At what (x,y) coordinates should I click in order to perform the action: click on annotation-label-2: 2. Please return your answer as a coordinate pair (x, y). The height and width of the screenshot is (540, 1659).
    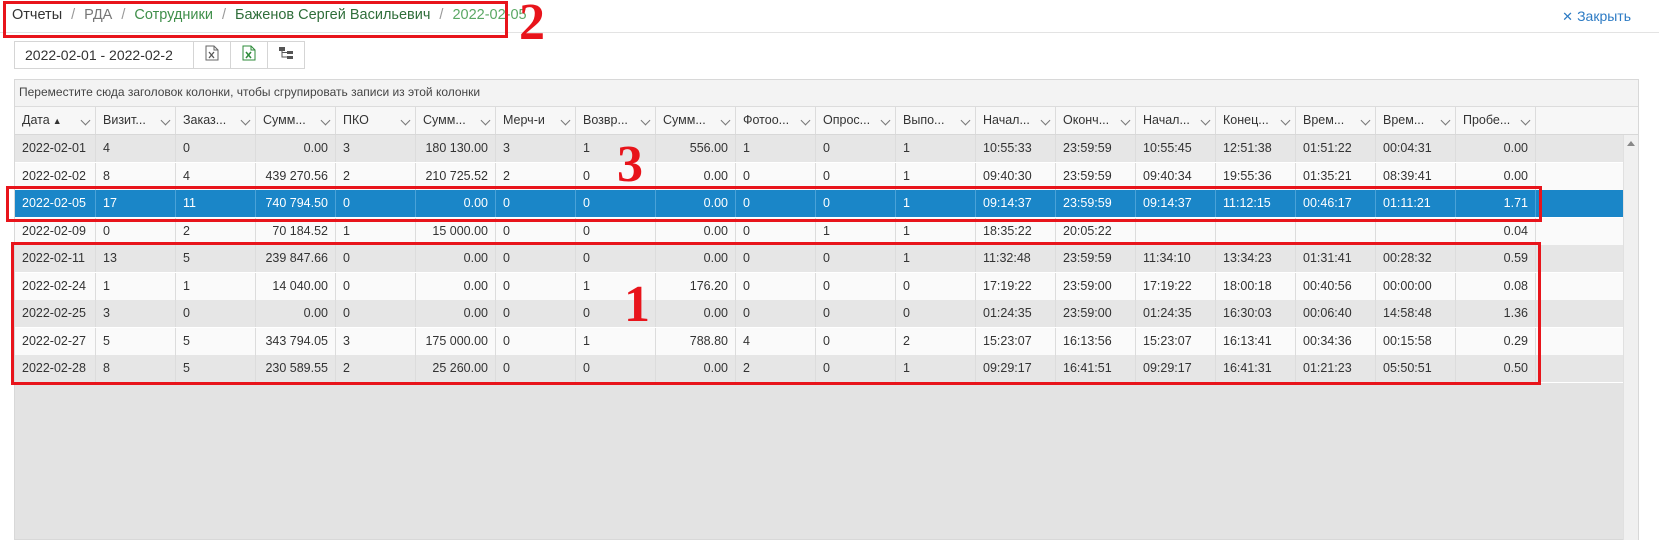
    Looking at the image, I should click on (532, 25).